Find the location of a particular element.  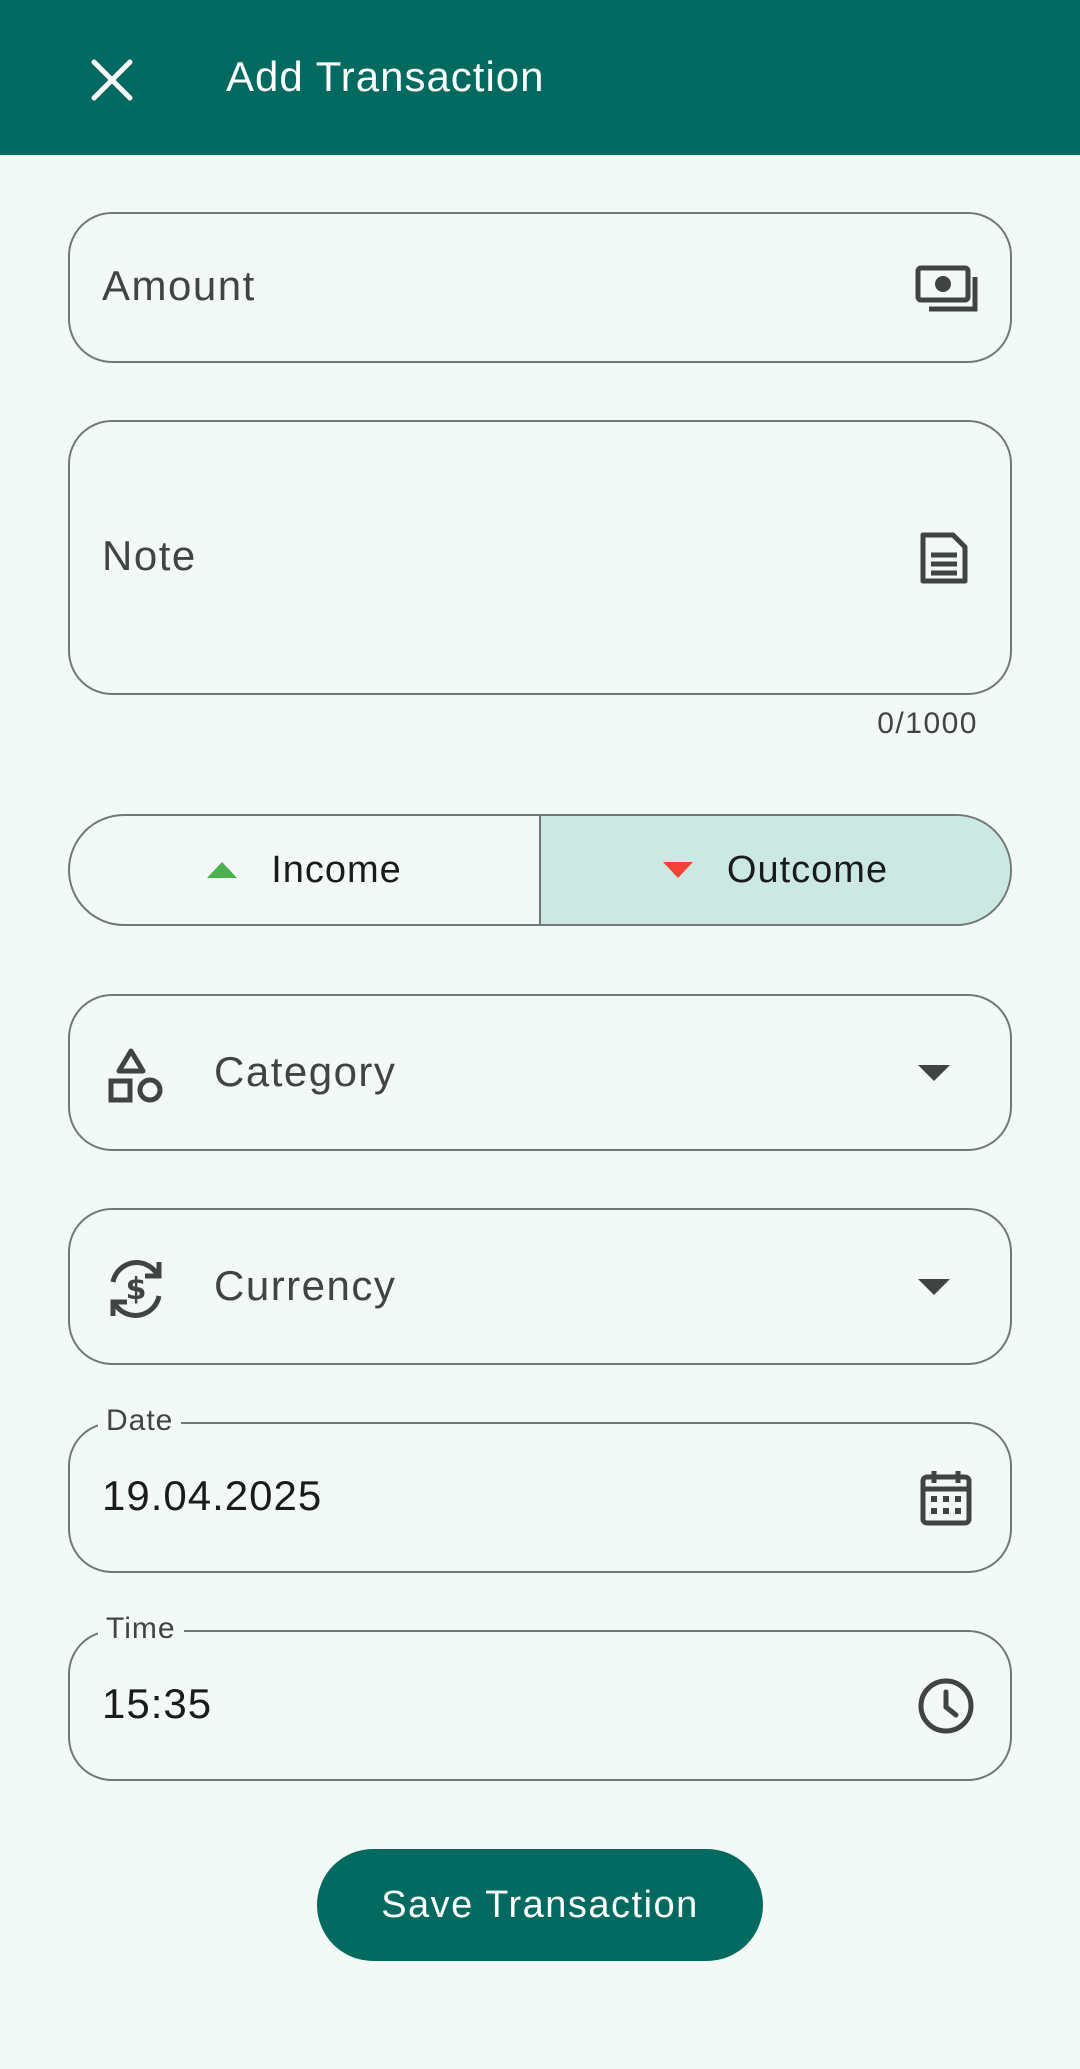

time-field: Time 15:35 is located at coordinates (540, 1696).